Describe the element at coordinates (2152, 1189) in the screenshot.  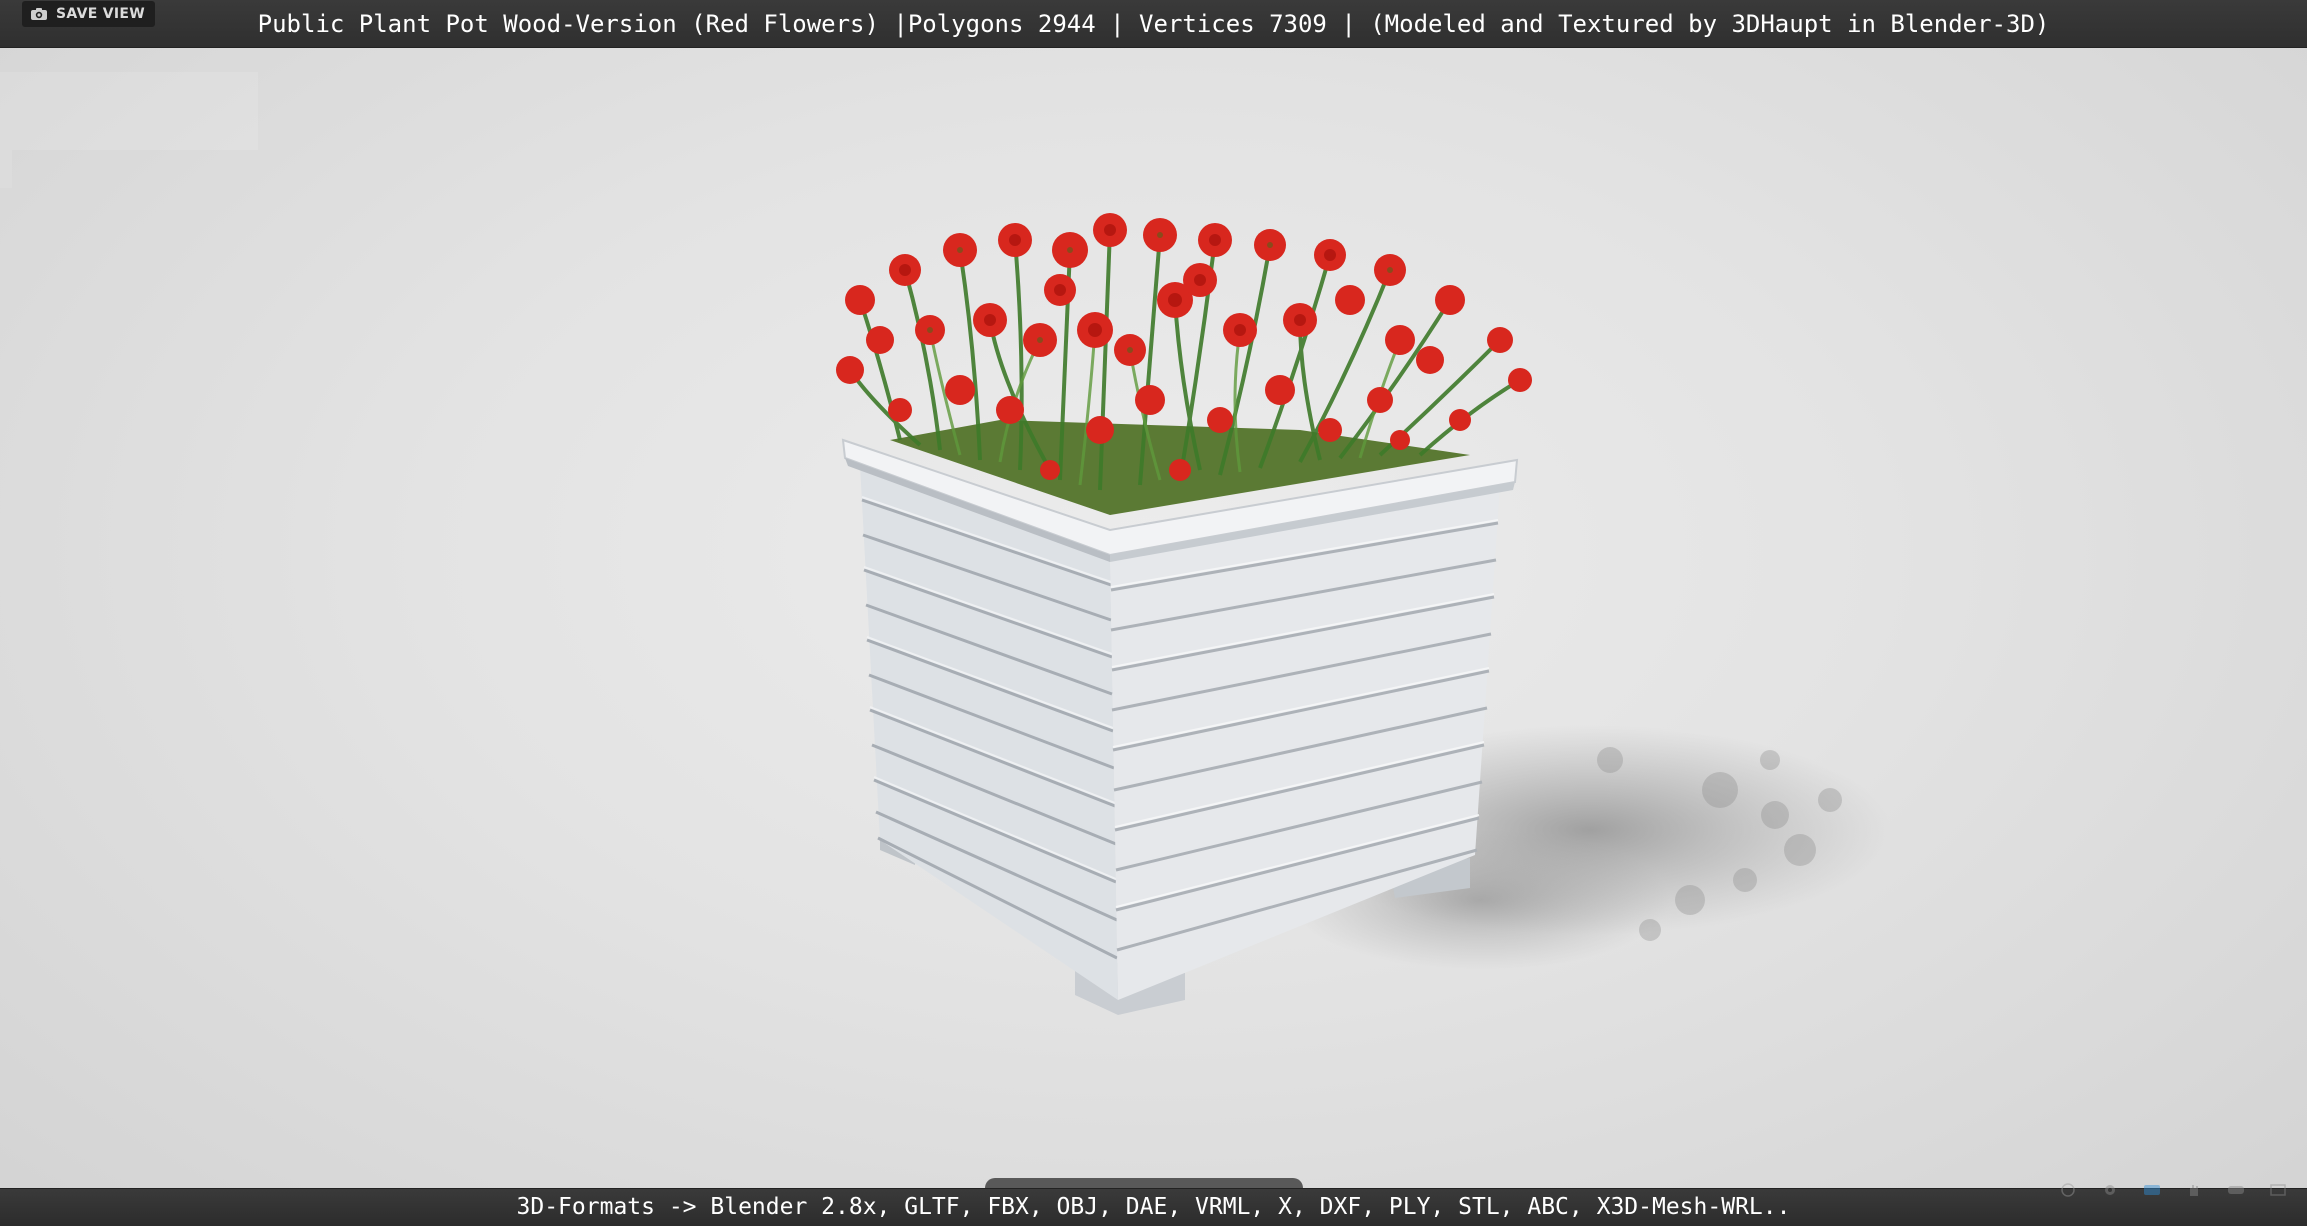
I see `hd-badge-icon` at that location.